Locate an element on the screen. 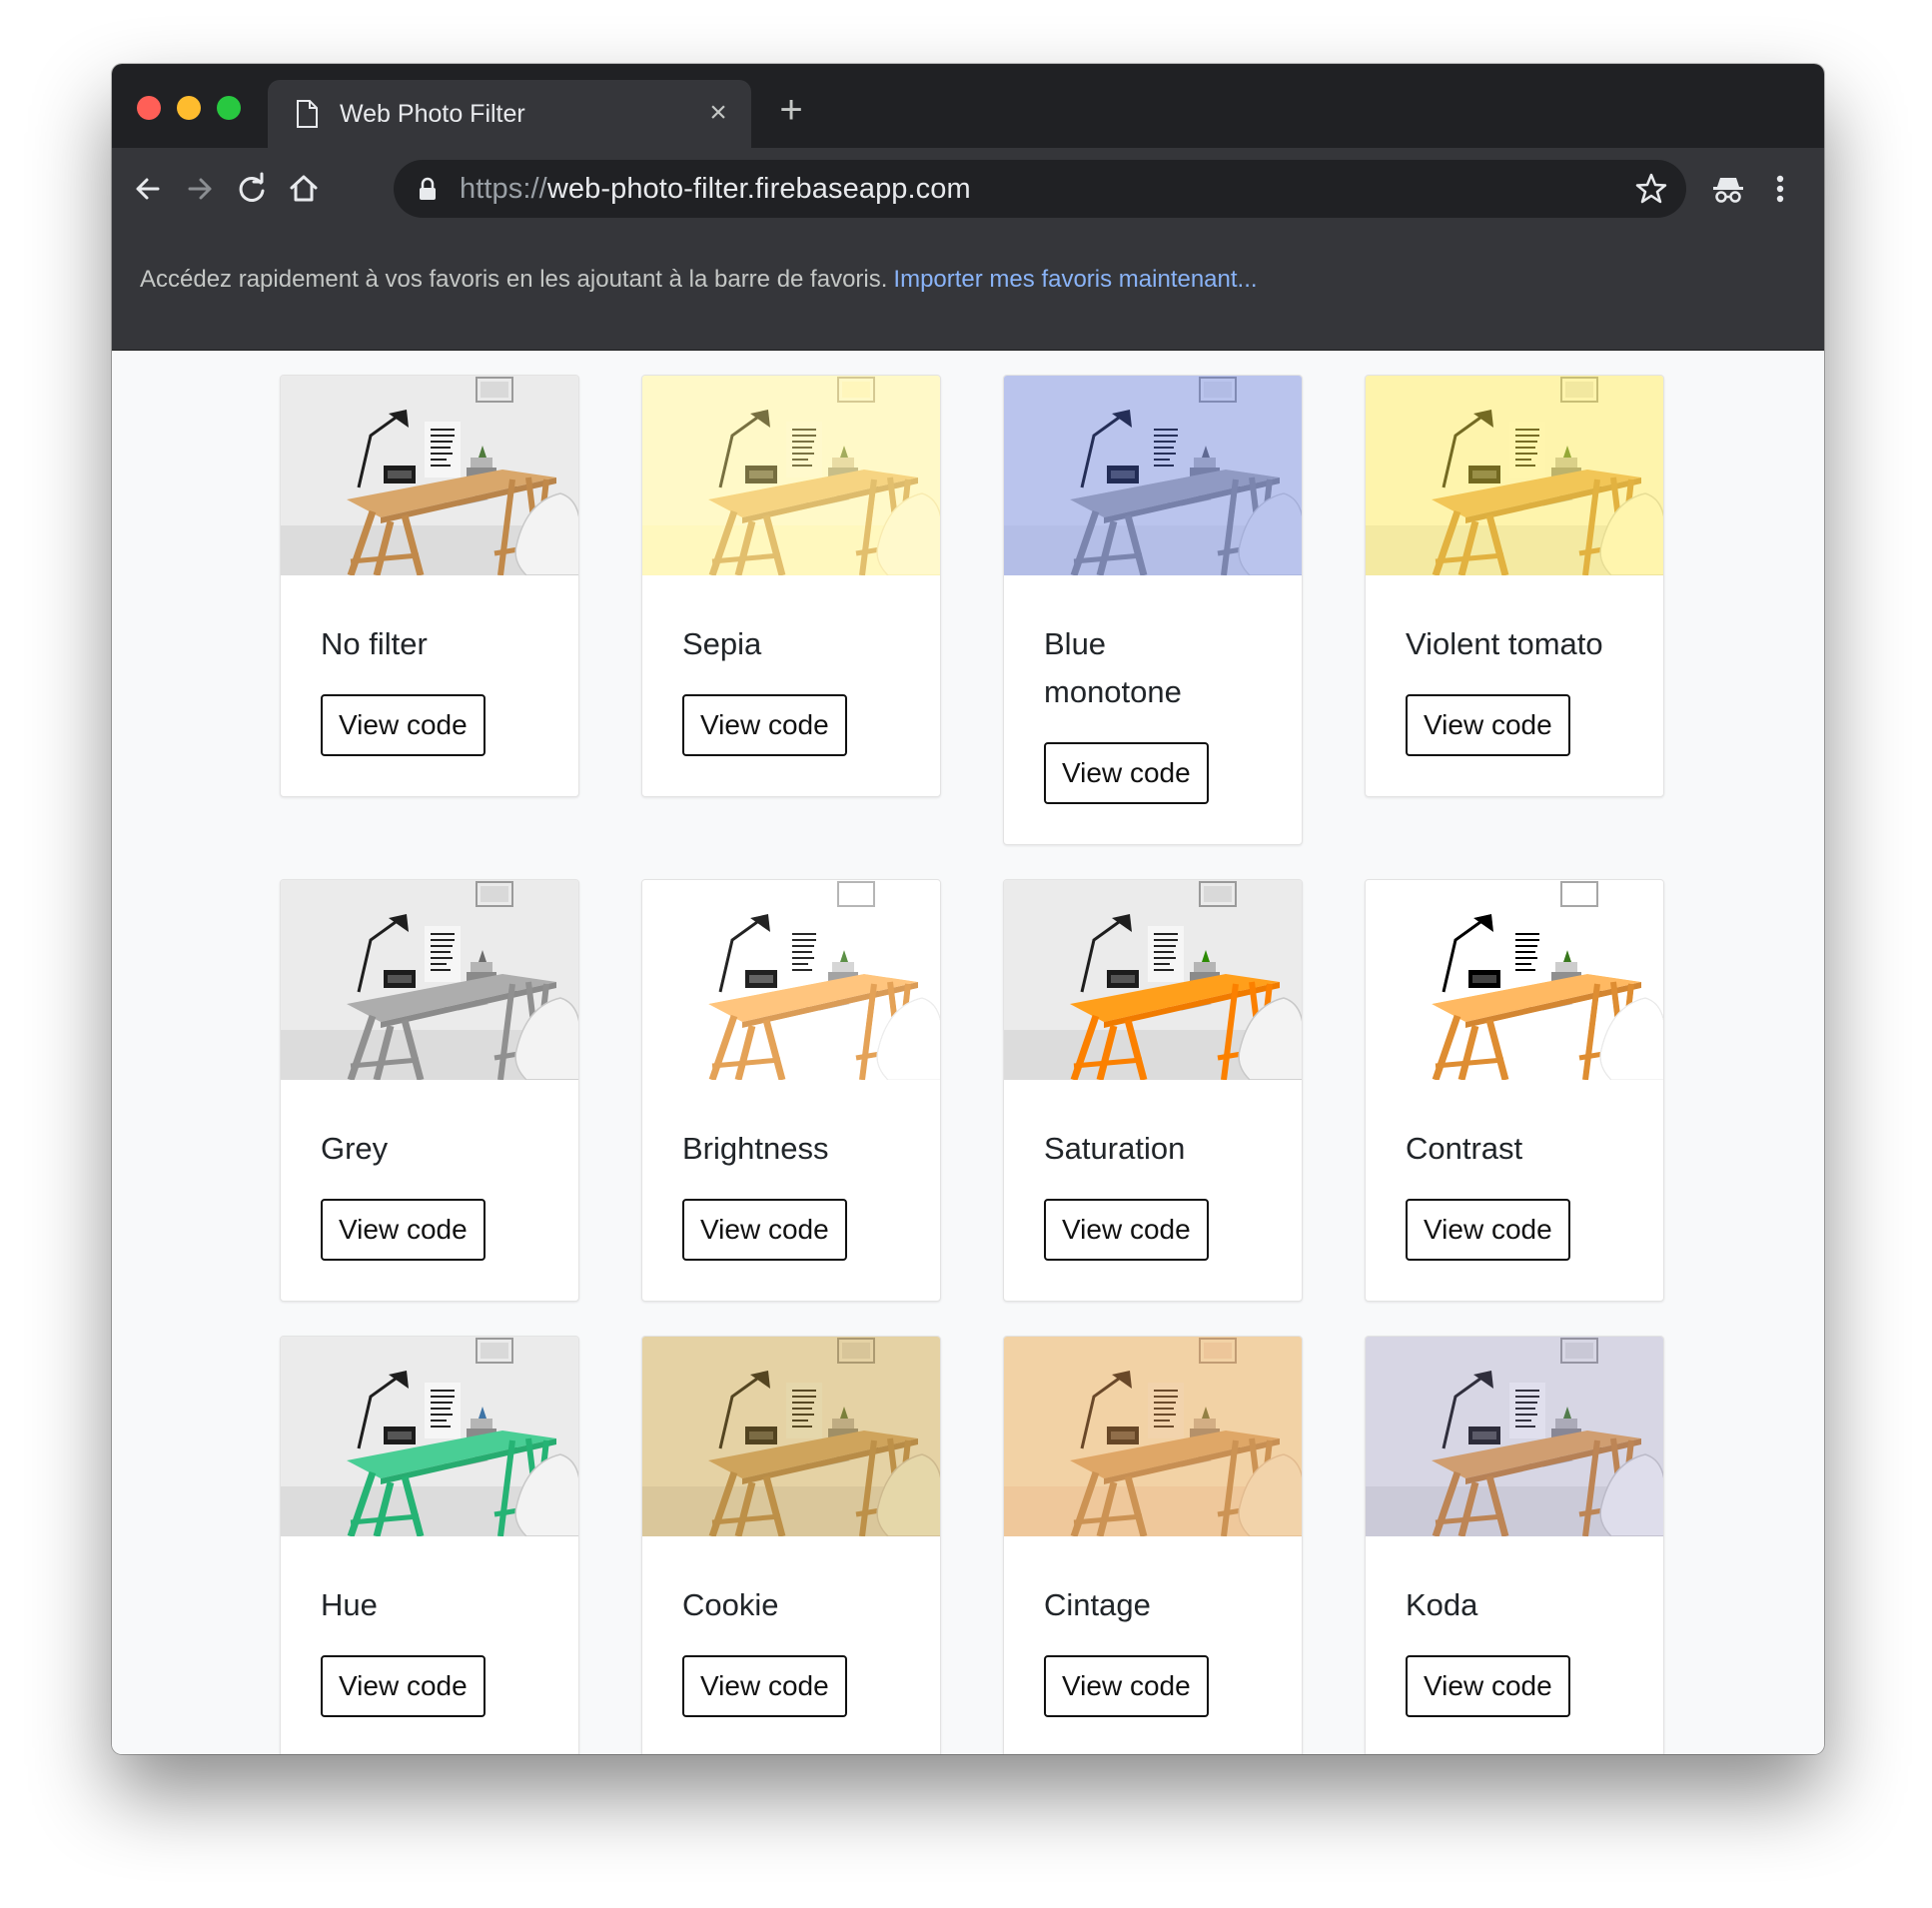  card-body: Sepia View code is located at coordinates (791, 685).